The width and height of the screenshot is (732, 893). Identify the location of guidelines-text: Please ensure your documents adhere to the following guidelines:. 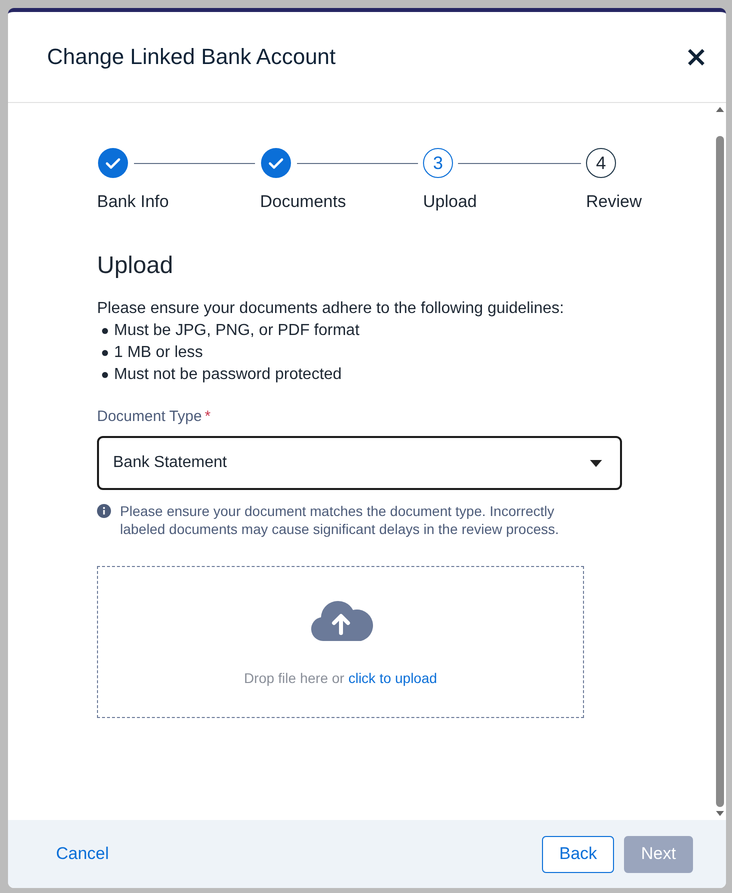
(331, 309).